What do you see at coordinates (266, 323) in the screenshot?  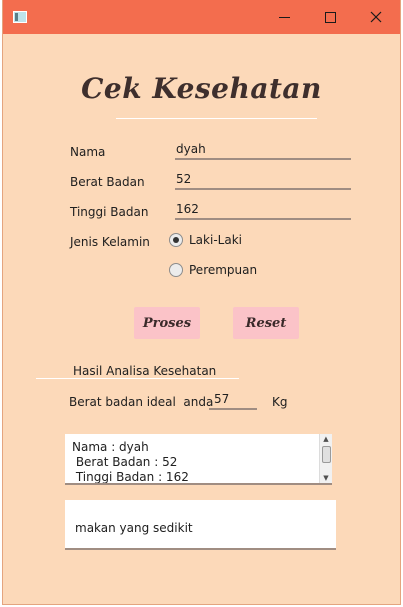 I see `reset-button: Reset` at bounding box center [266, 323].